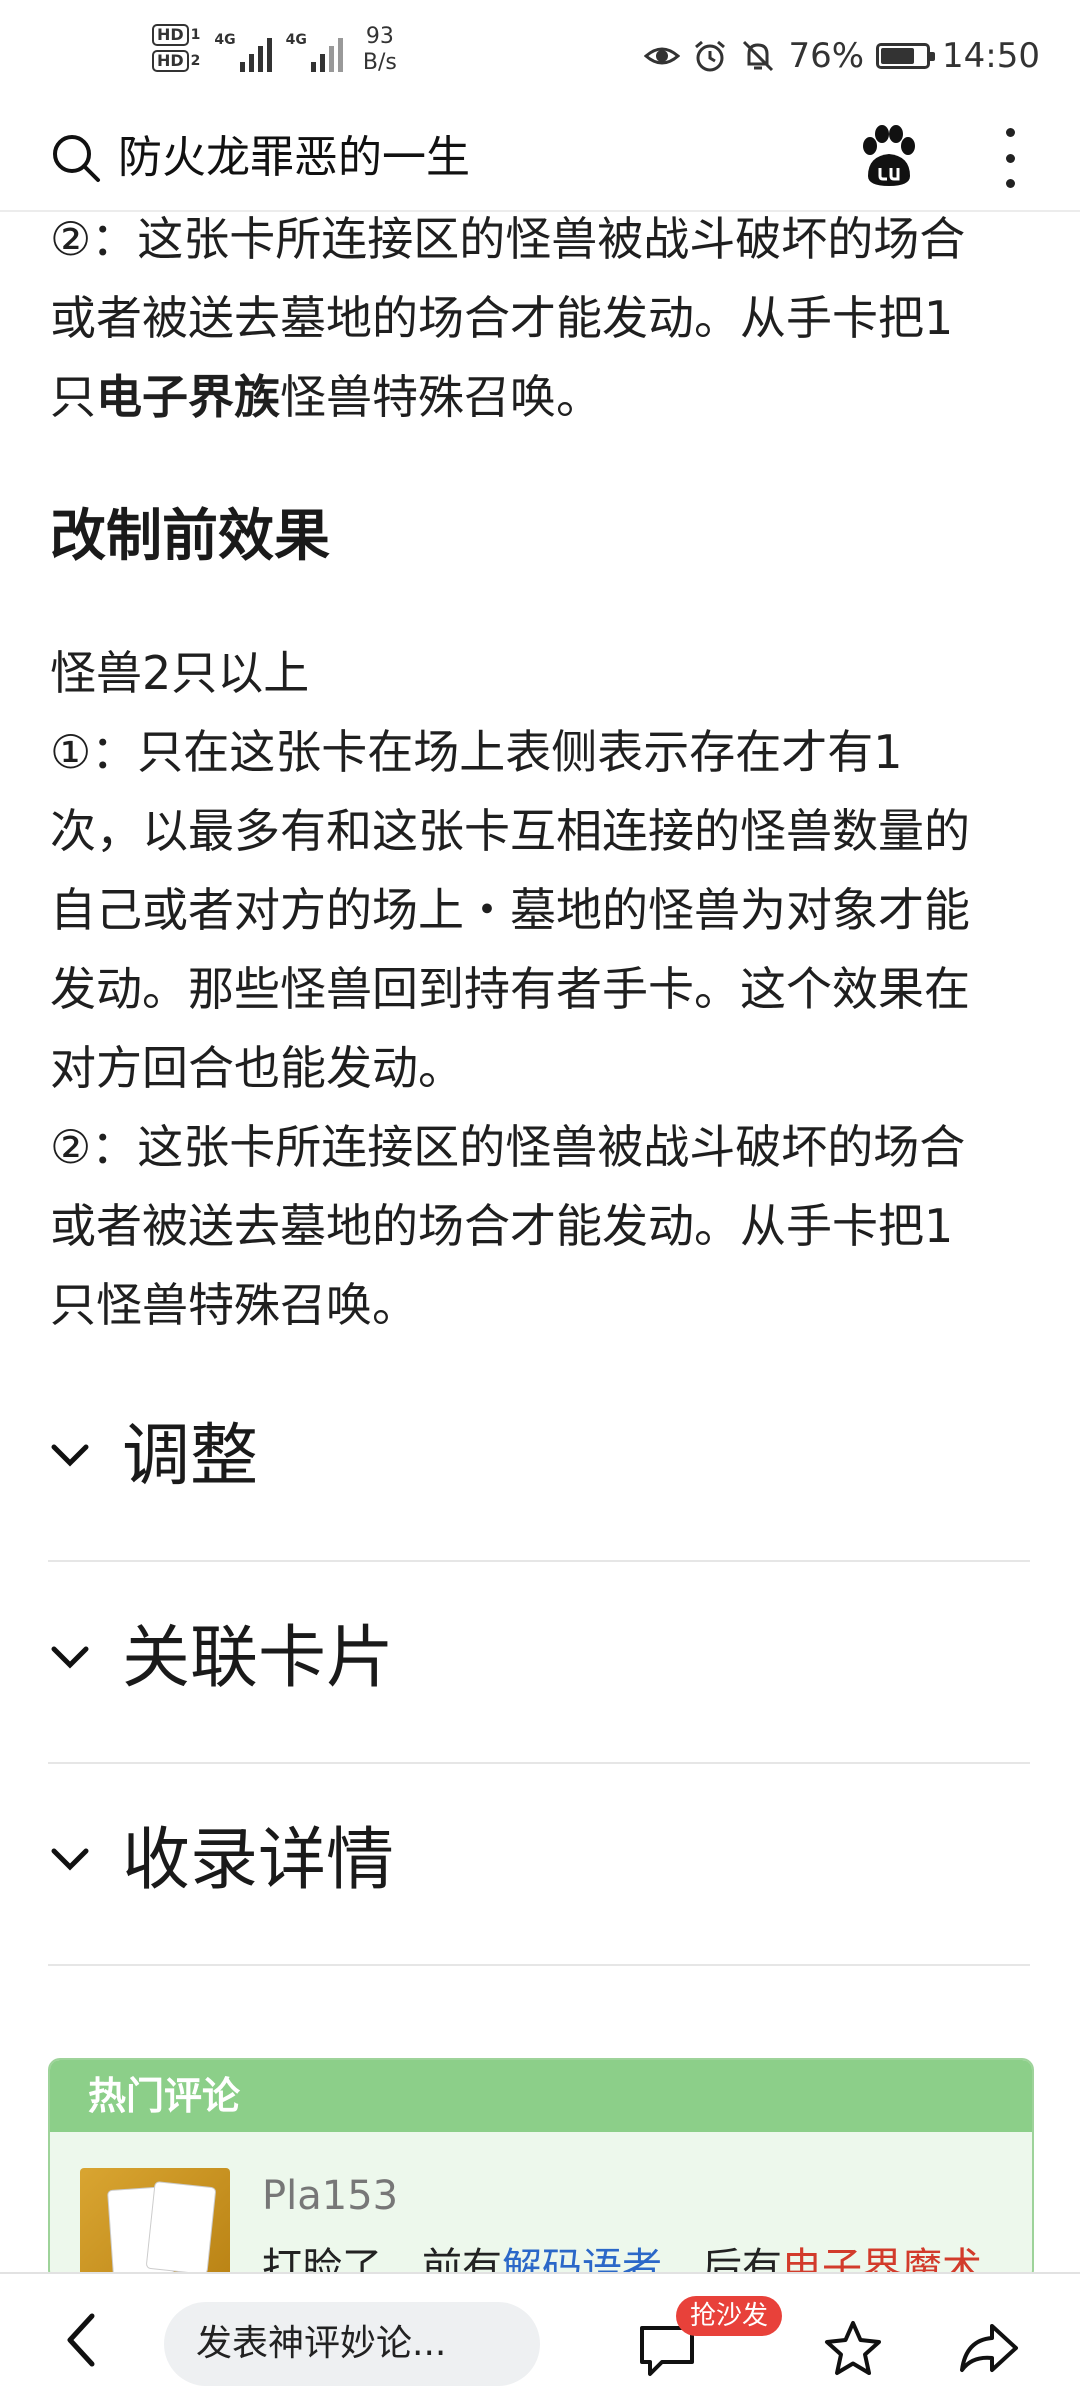  I want to click on effect-line: 自己或者对方的场上・墓地的怪兽为对象才能, so click(510, 910).